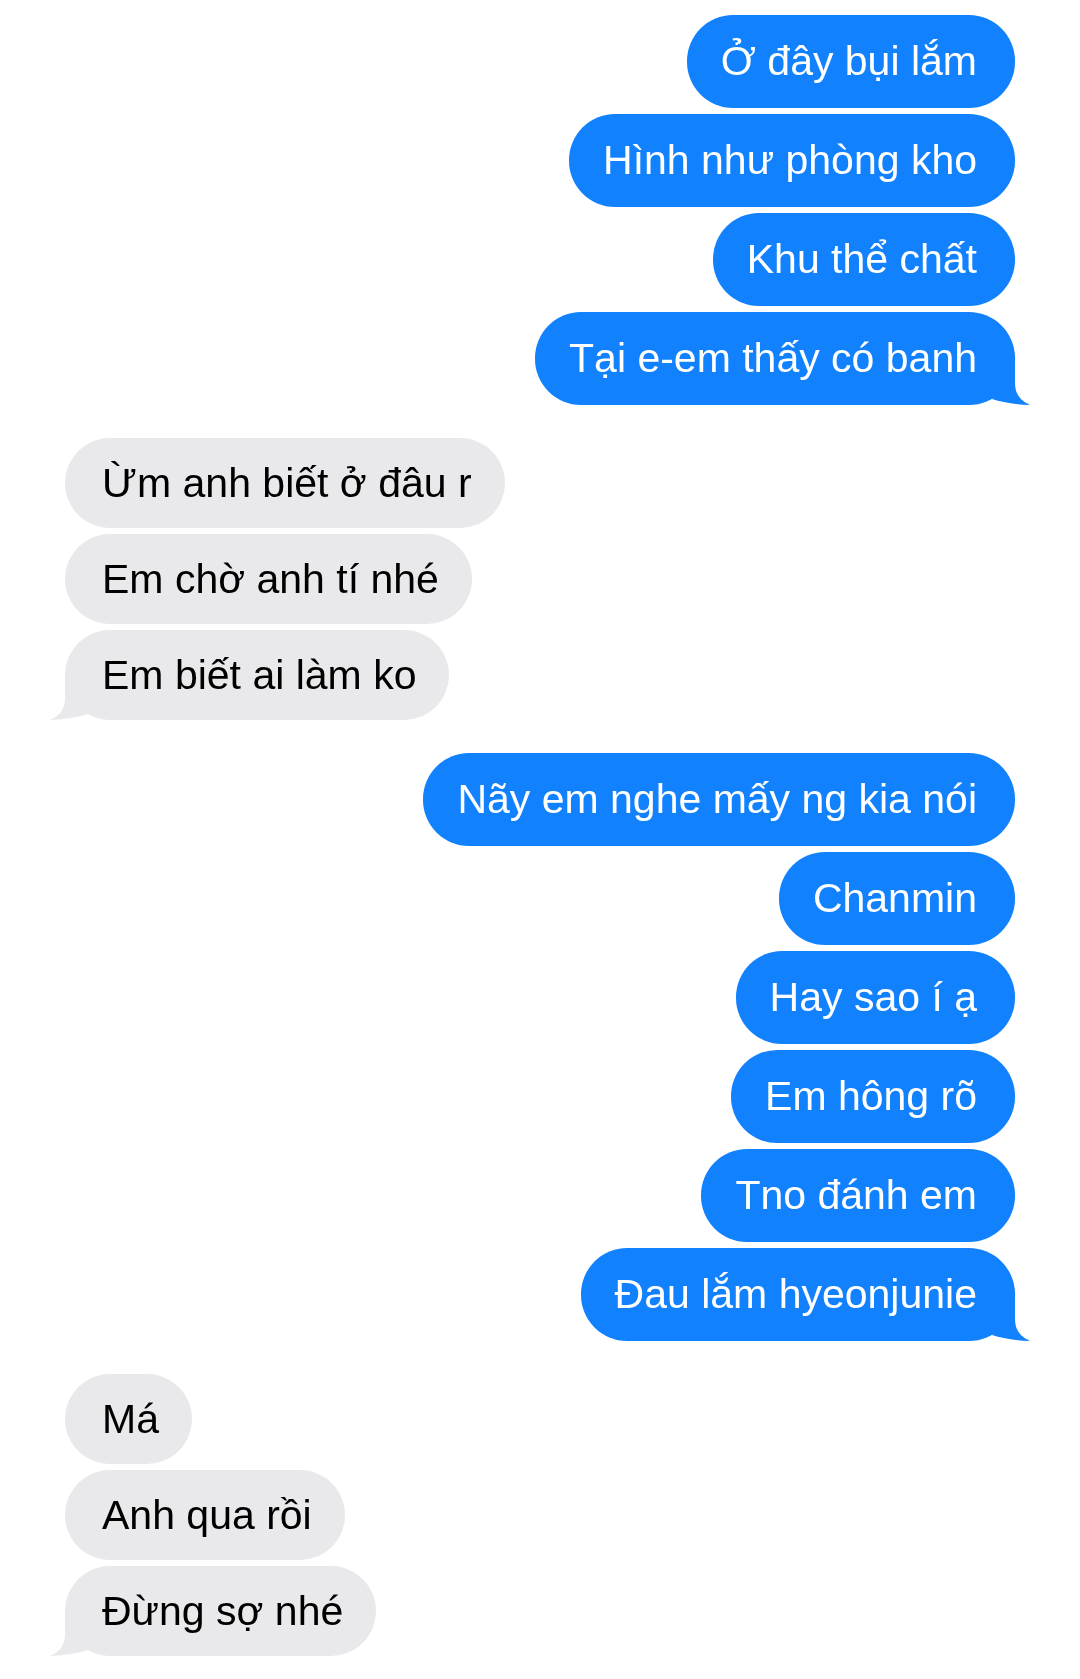 The height and width of the screenshot is (1679, 1080). I want to click on message-bubble: Má, so click(128, 1419).